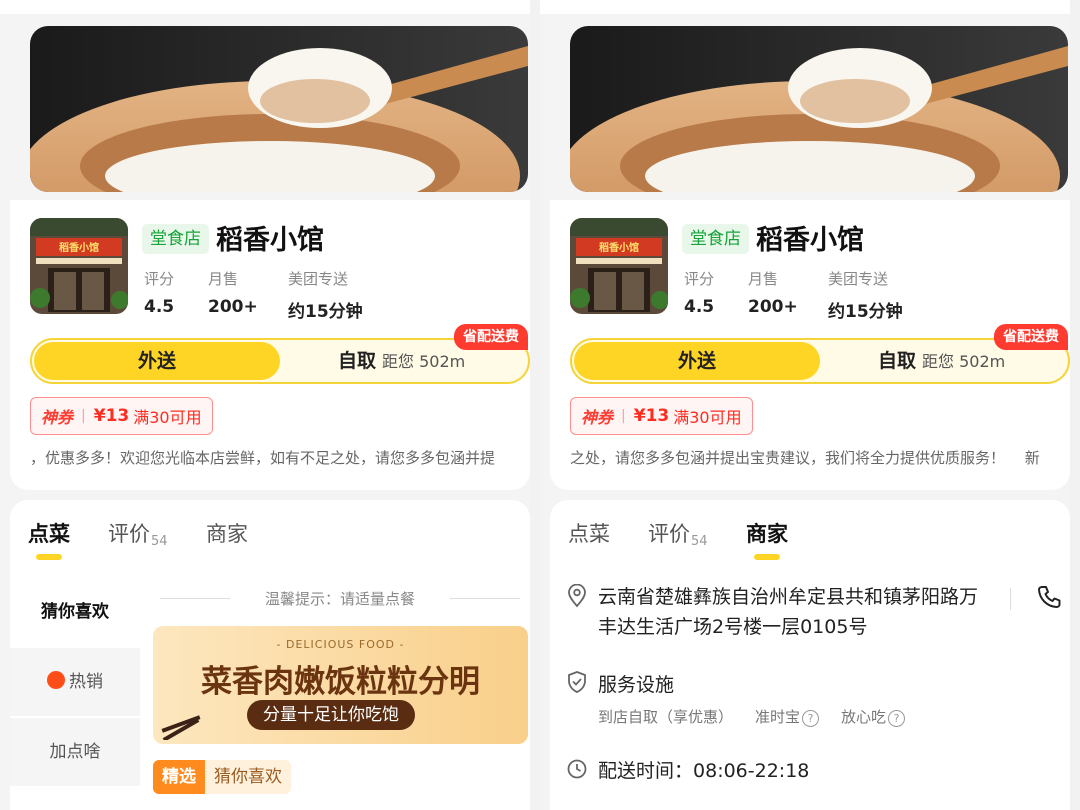  What do you see at coordinates (75, 612) in the screenshot?
I see `category-guess-you-like: 猜你喜欢` at bounding box center [75, 612].